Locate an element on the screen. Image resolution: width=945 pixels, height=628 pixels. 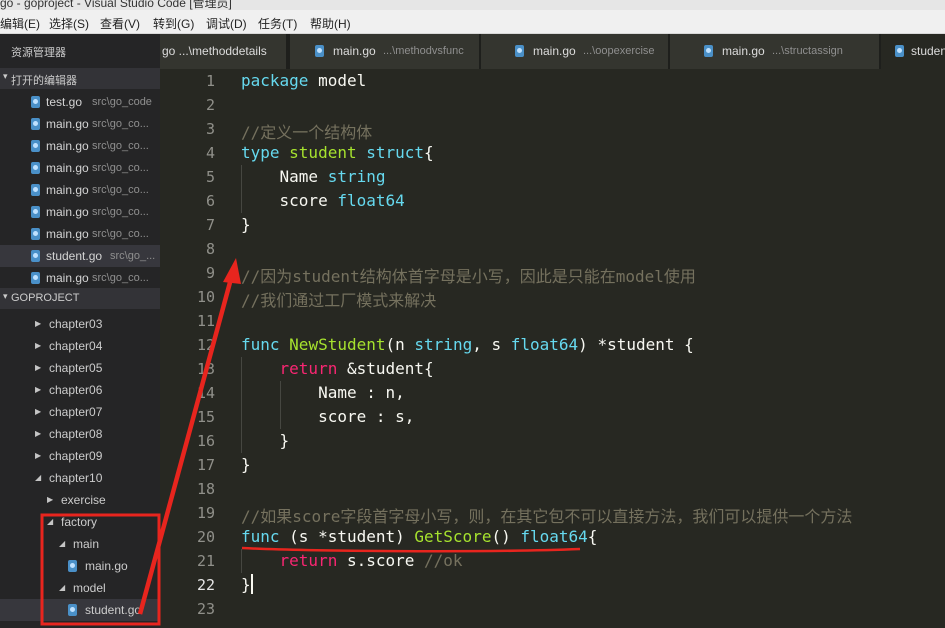
tree-folder-item: ▶ chapter05 is located at coordinates (80, 368).